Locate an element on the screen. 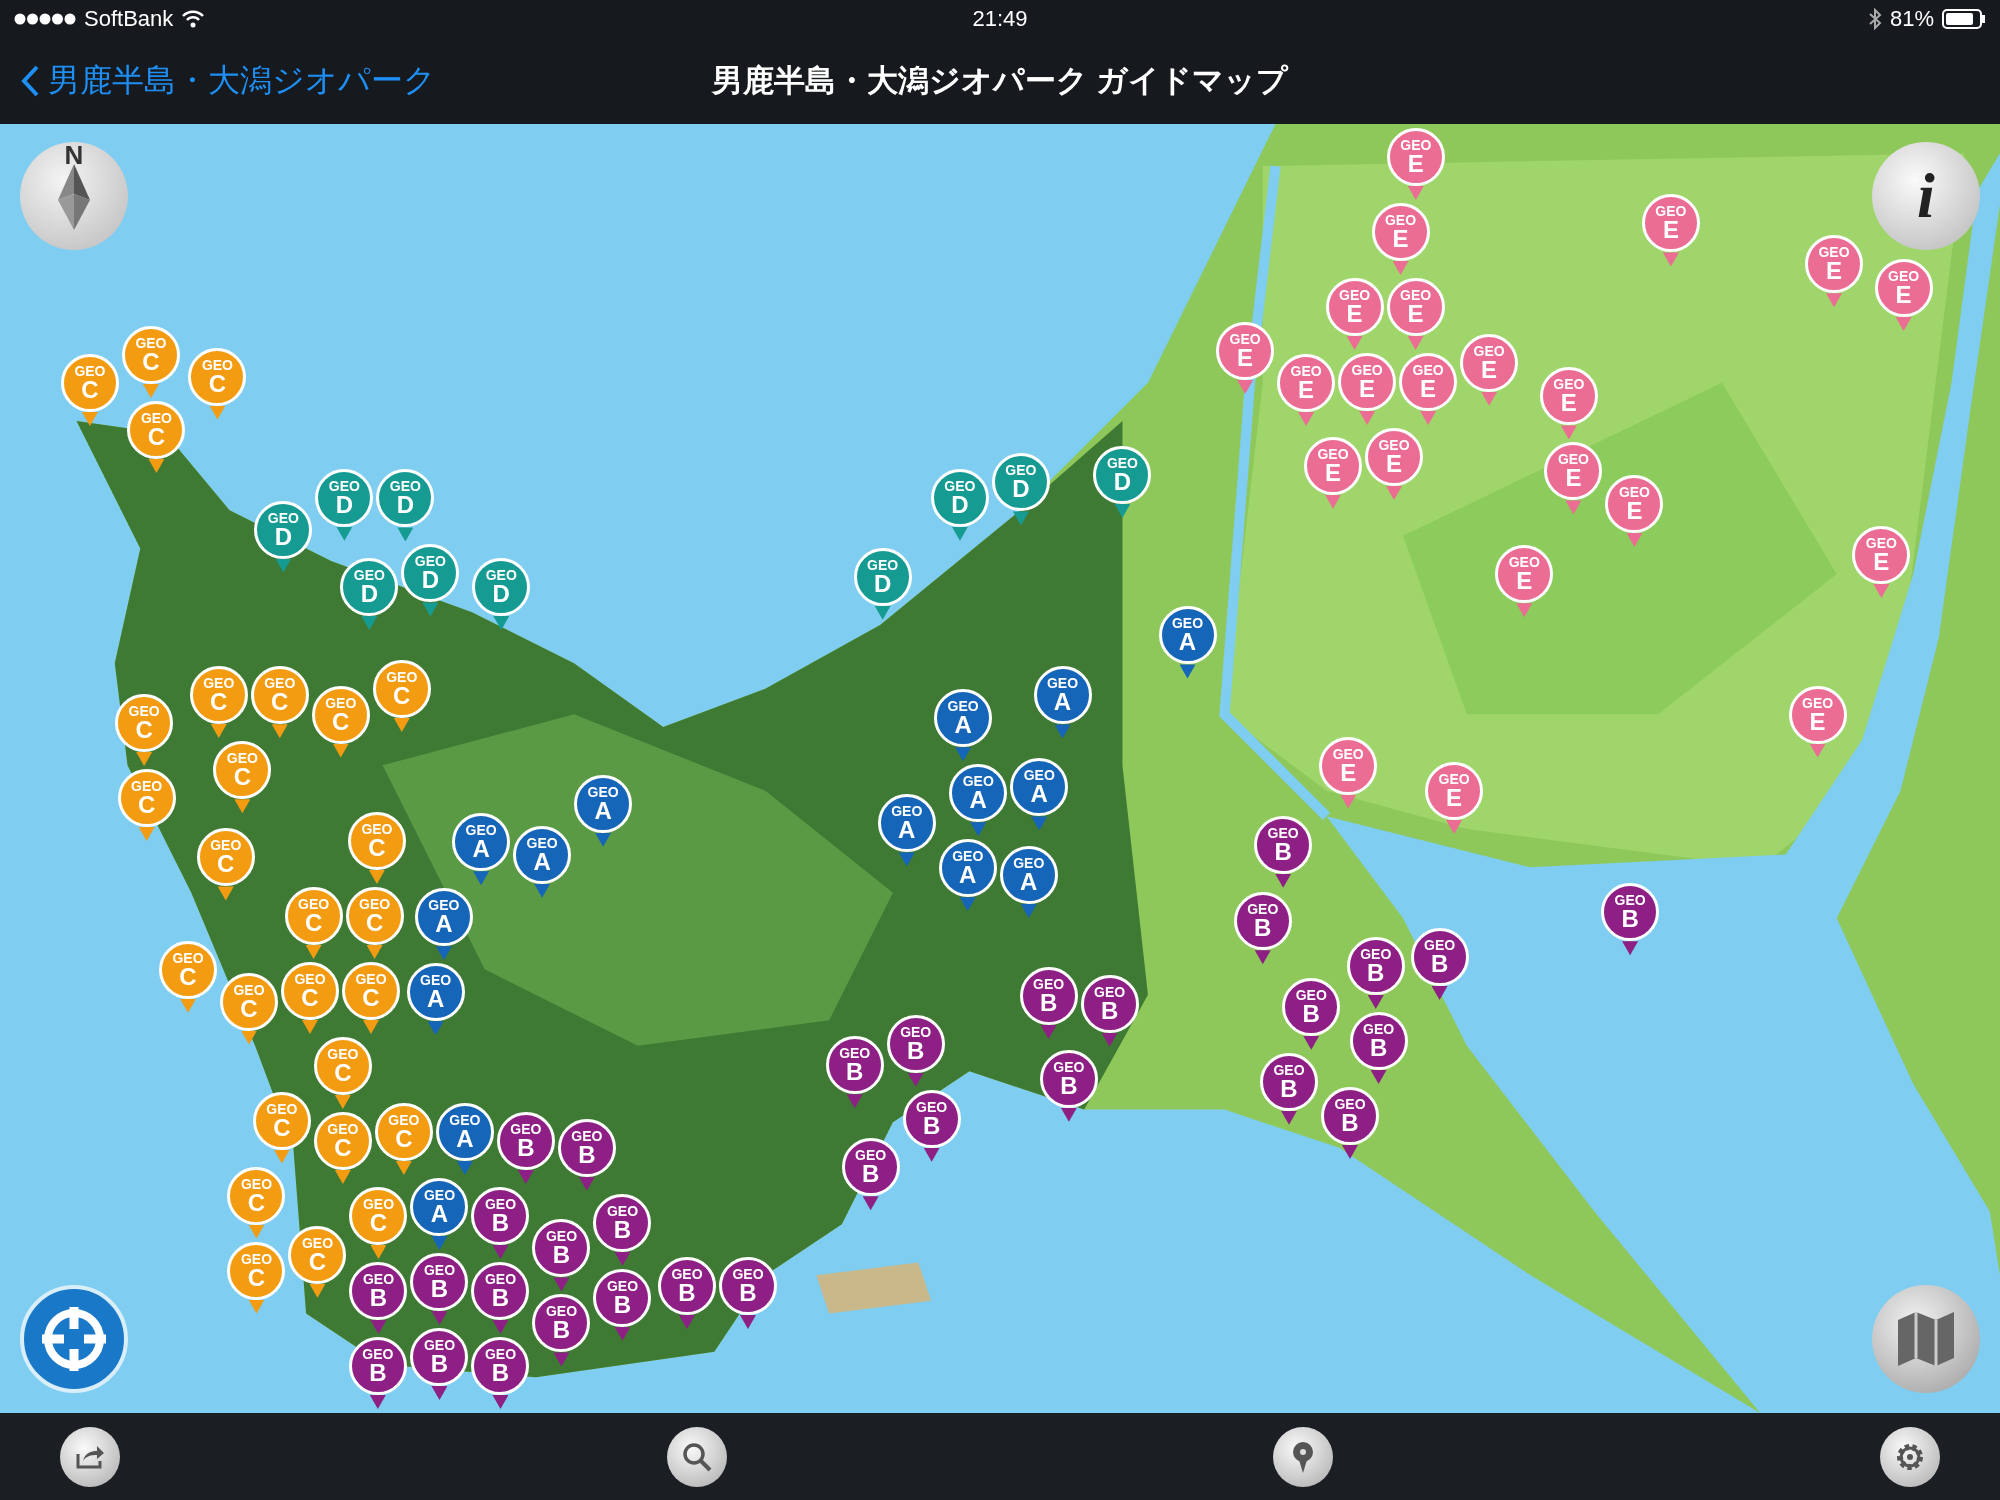 Image resolution: width=2000 pixels, height=1500 pixels. wifi-icon is located at coordinates (193, 19).